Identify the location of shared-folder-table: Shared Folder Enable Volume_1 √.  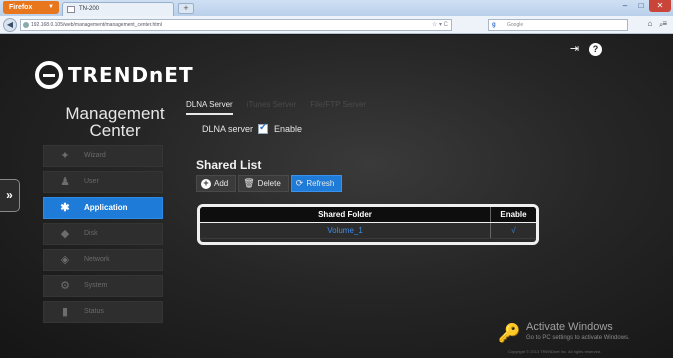
(368, 224).